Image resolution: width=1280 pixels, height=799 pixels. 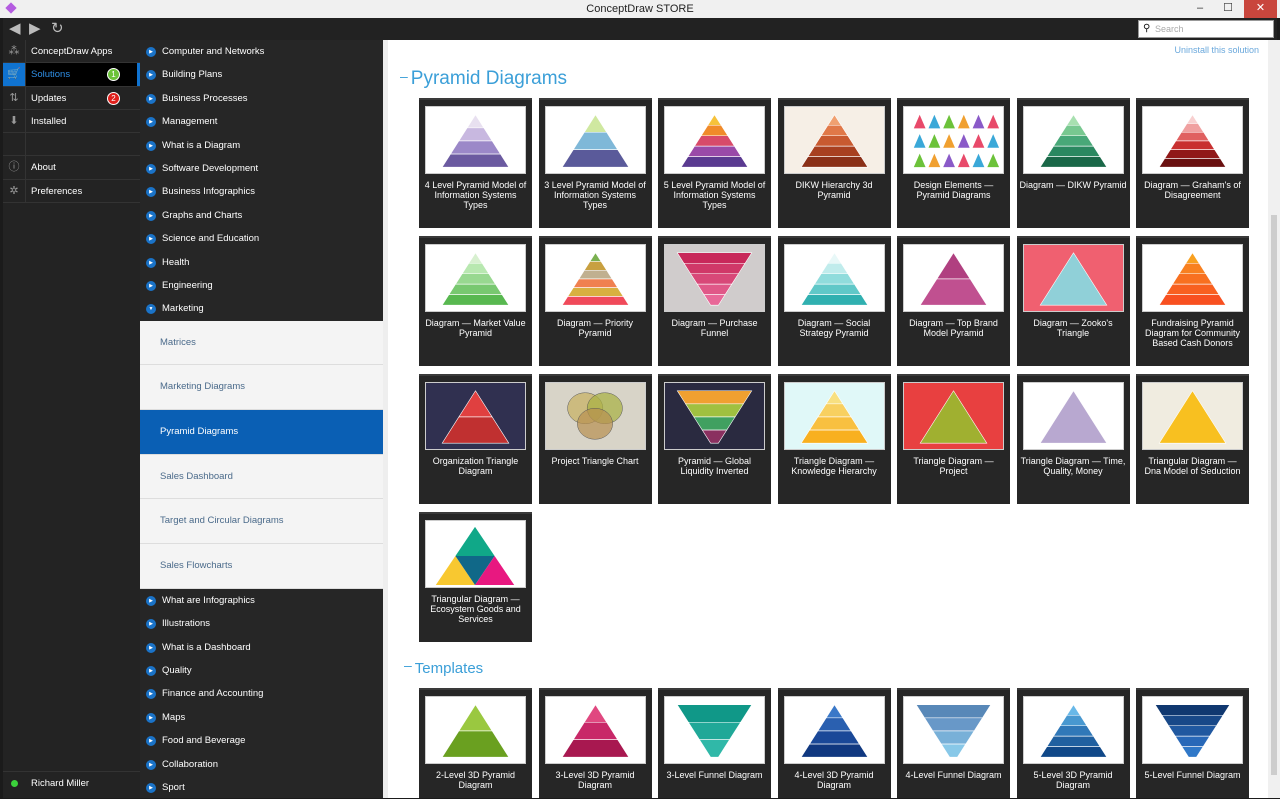 I want to click on example-tile: Diagram — Top Brand Model Pyramid, so click(x=953, y=301).